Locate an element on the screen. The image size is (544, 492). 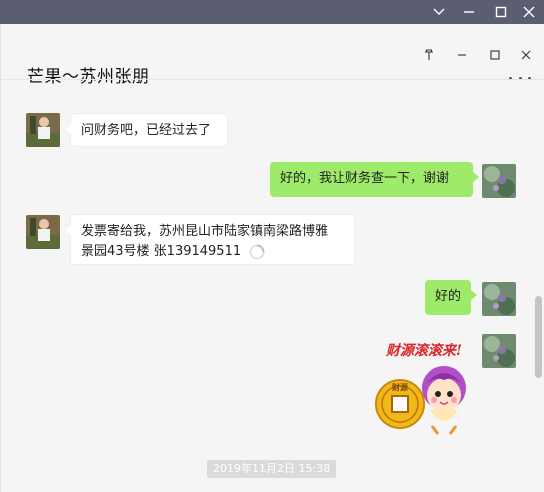
pin-icon is located at coordinates (429, 55).